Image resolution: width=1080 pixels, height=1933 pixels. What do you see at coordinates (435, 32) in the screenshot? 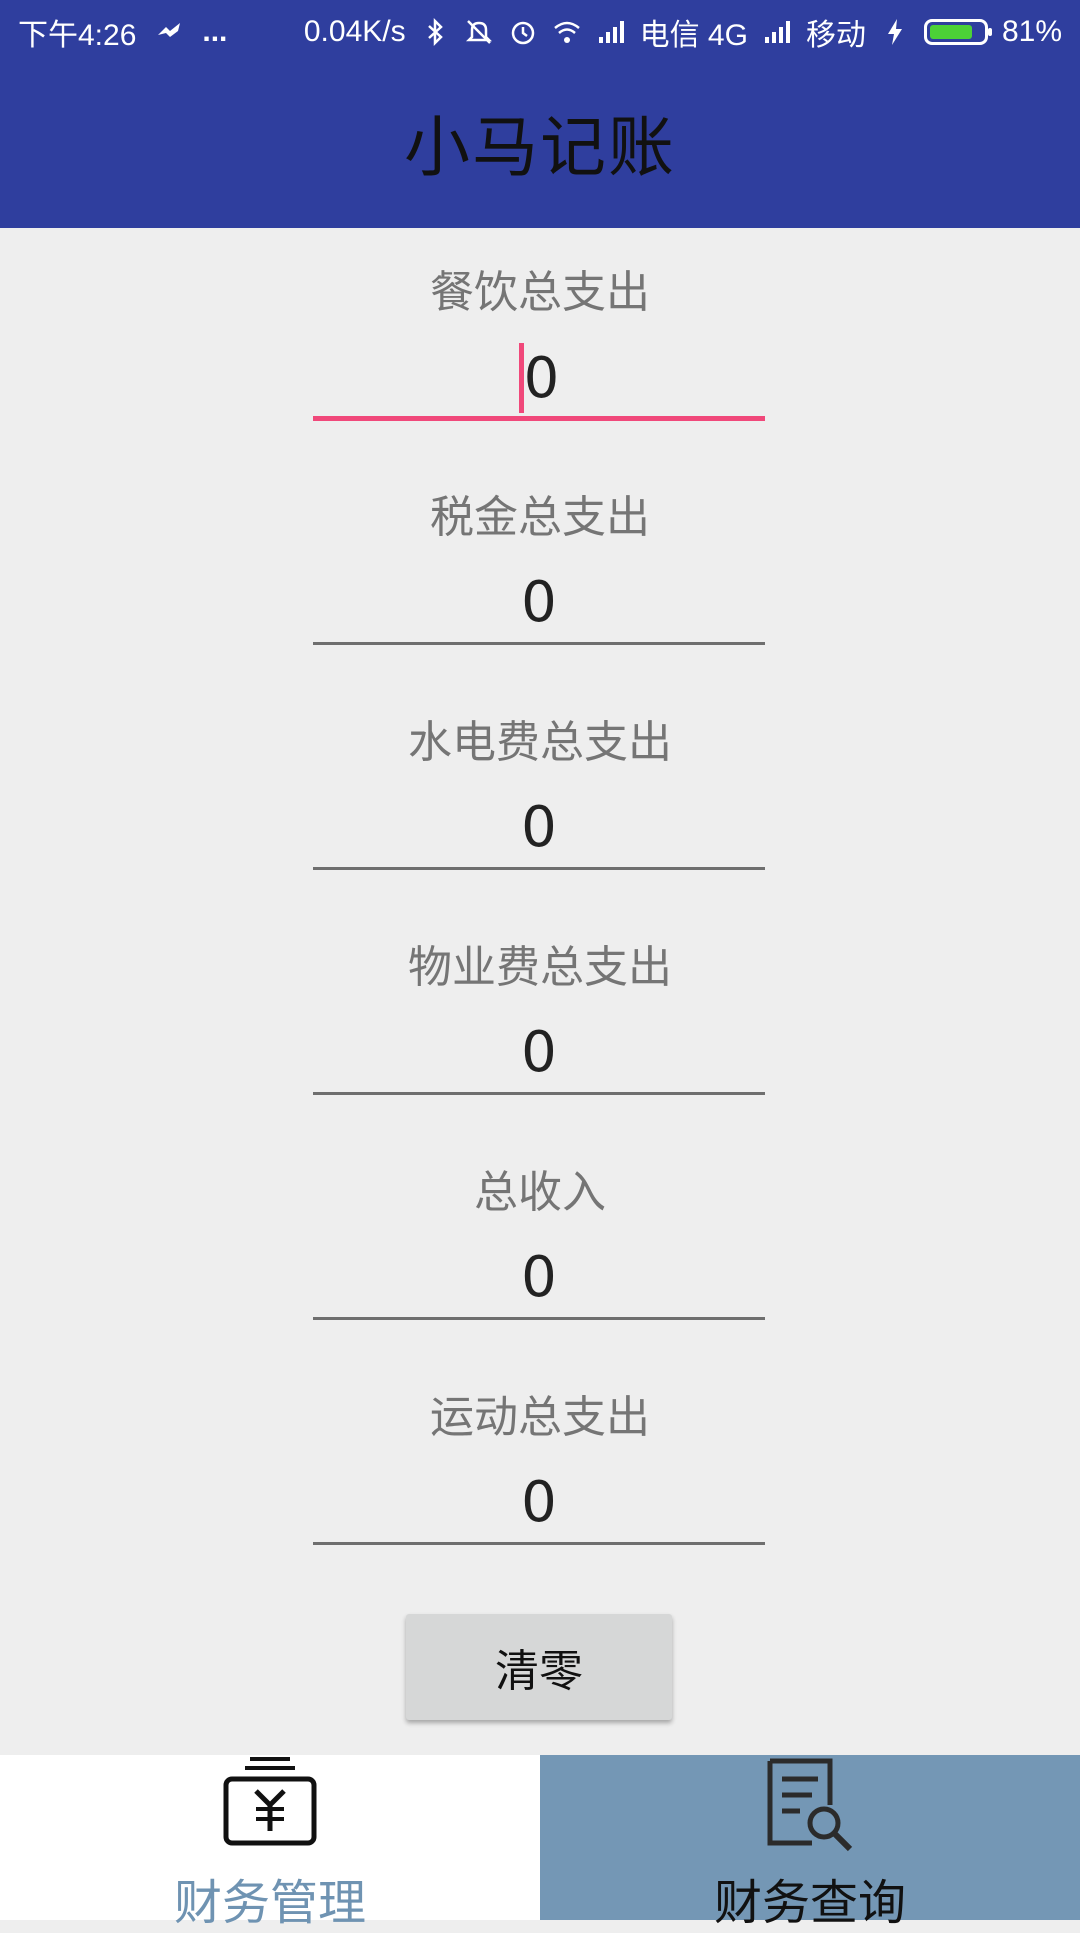
I see `bluetooth-icon` at bounding box center [435, 32].